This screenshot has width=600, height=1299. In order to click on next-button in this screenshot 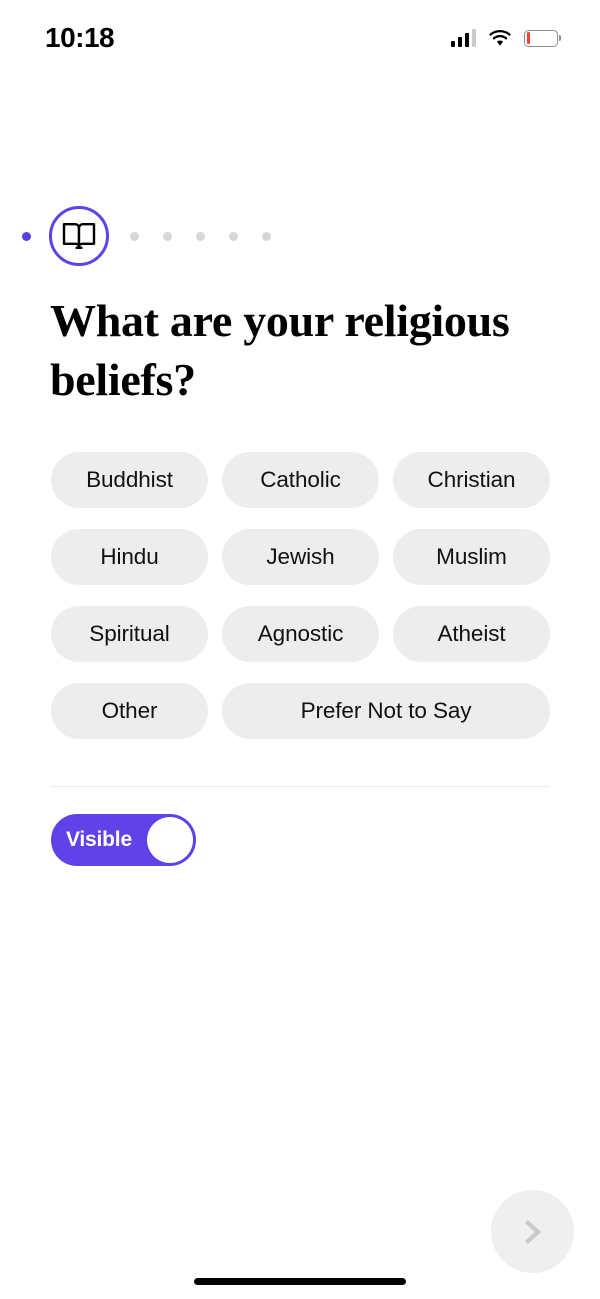, I will do `click(532, 1231)`.